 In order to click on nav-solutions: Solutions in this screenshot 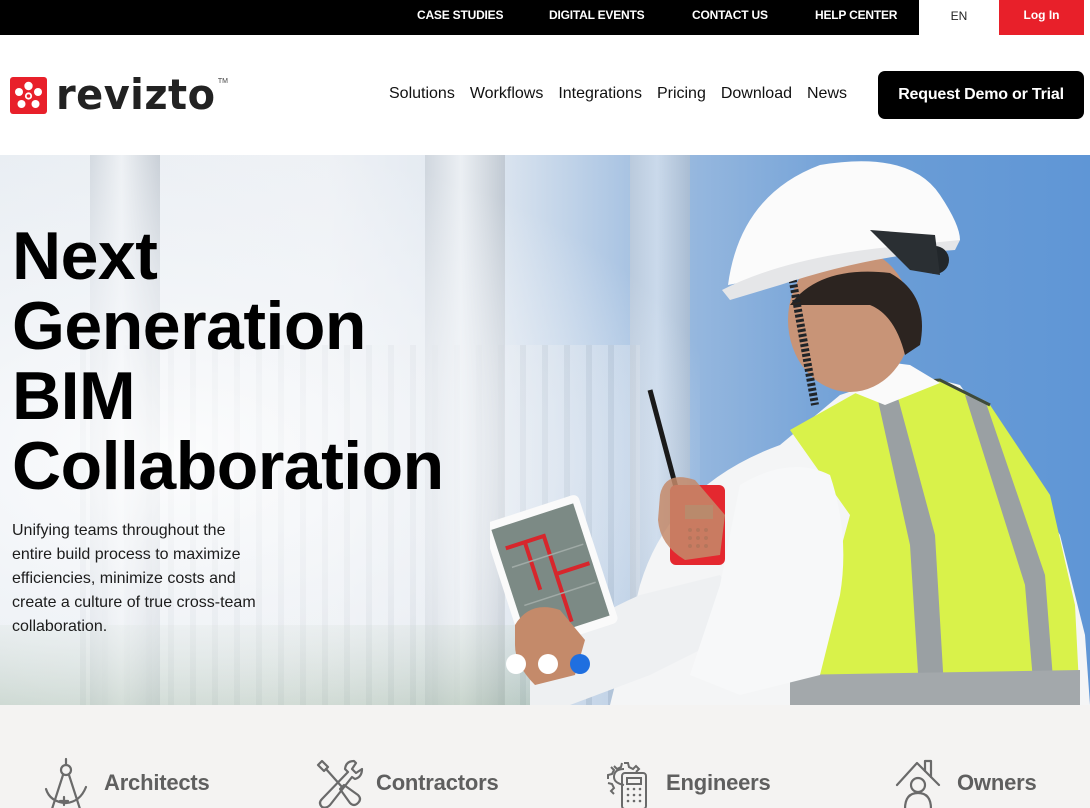, I will do `click(422, 94)`.